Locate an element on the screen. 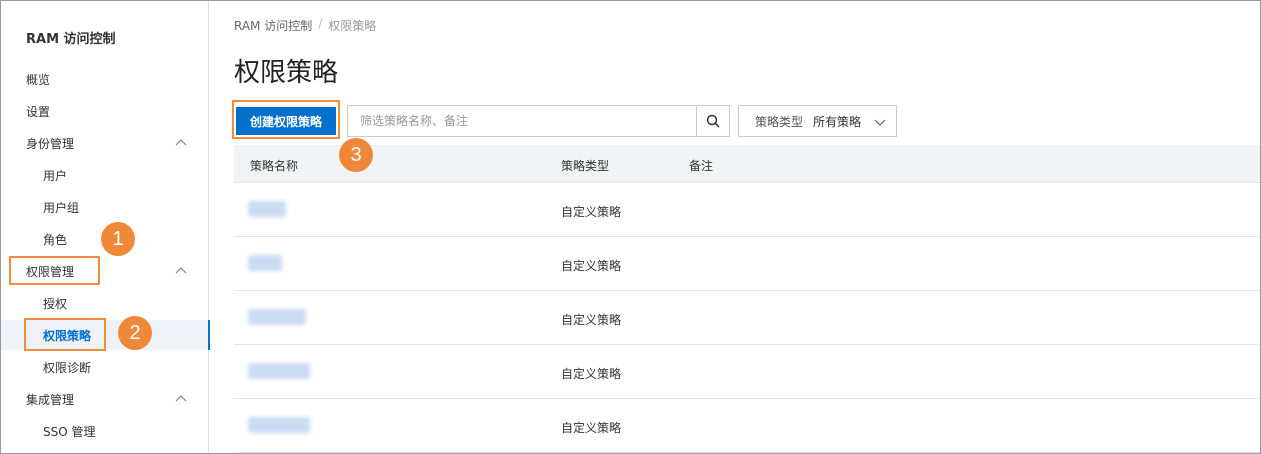 The height and width of the screenshot is (454, 1261). table-header: 策略名称 策略类型 备注 is located at coordinates (747, 164).